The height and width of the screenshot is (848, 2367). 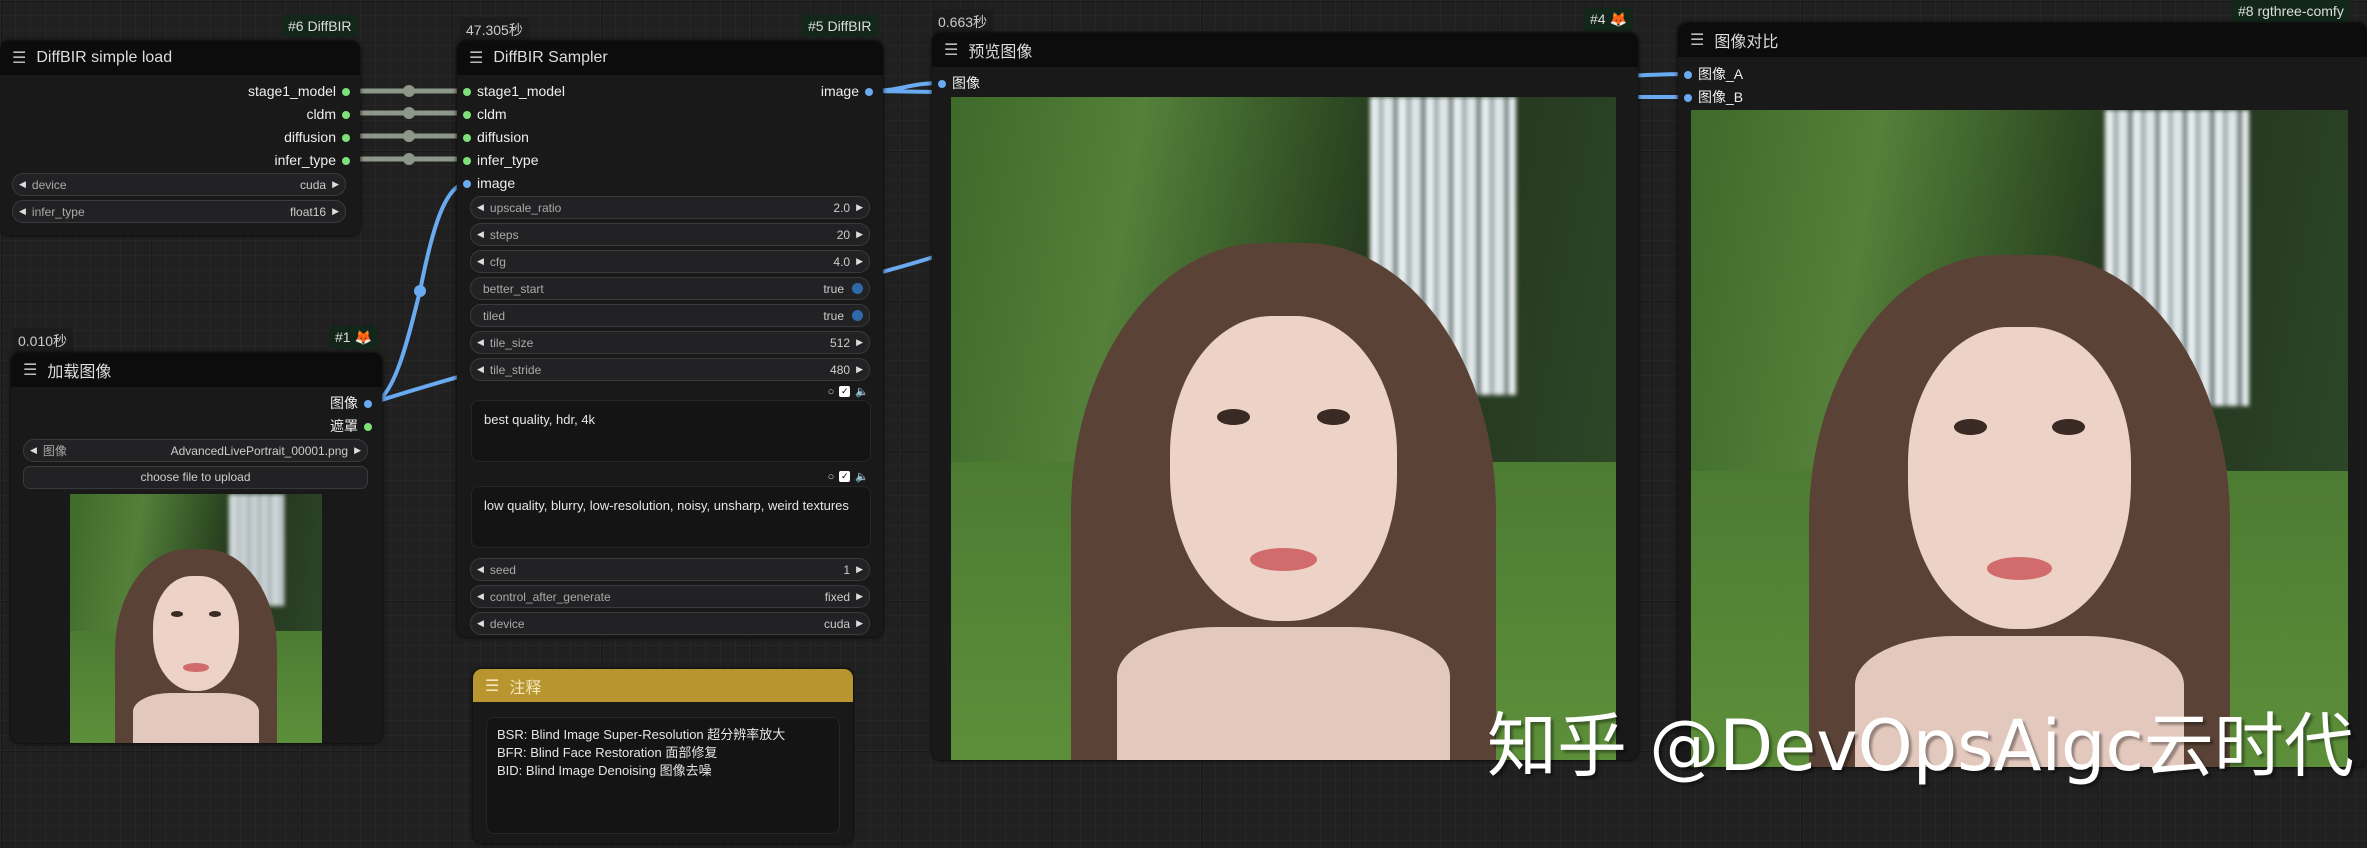 I want to click on input-slot: cldm, so click(x=482, y=114).